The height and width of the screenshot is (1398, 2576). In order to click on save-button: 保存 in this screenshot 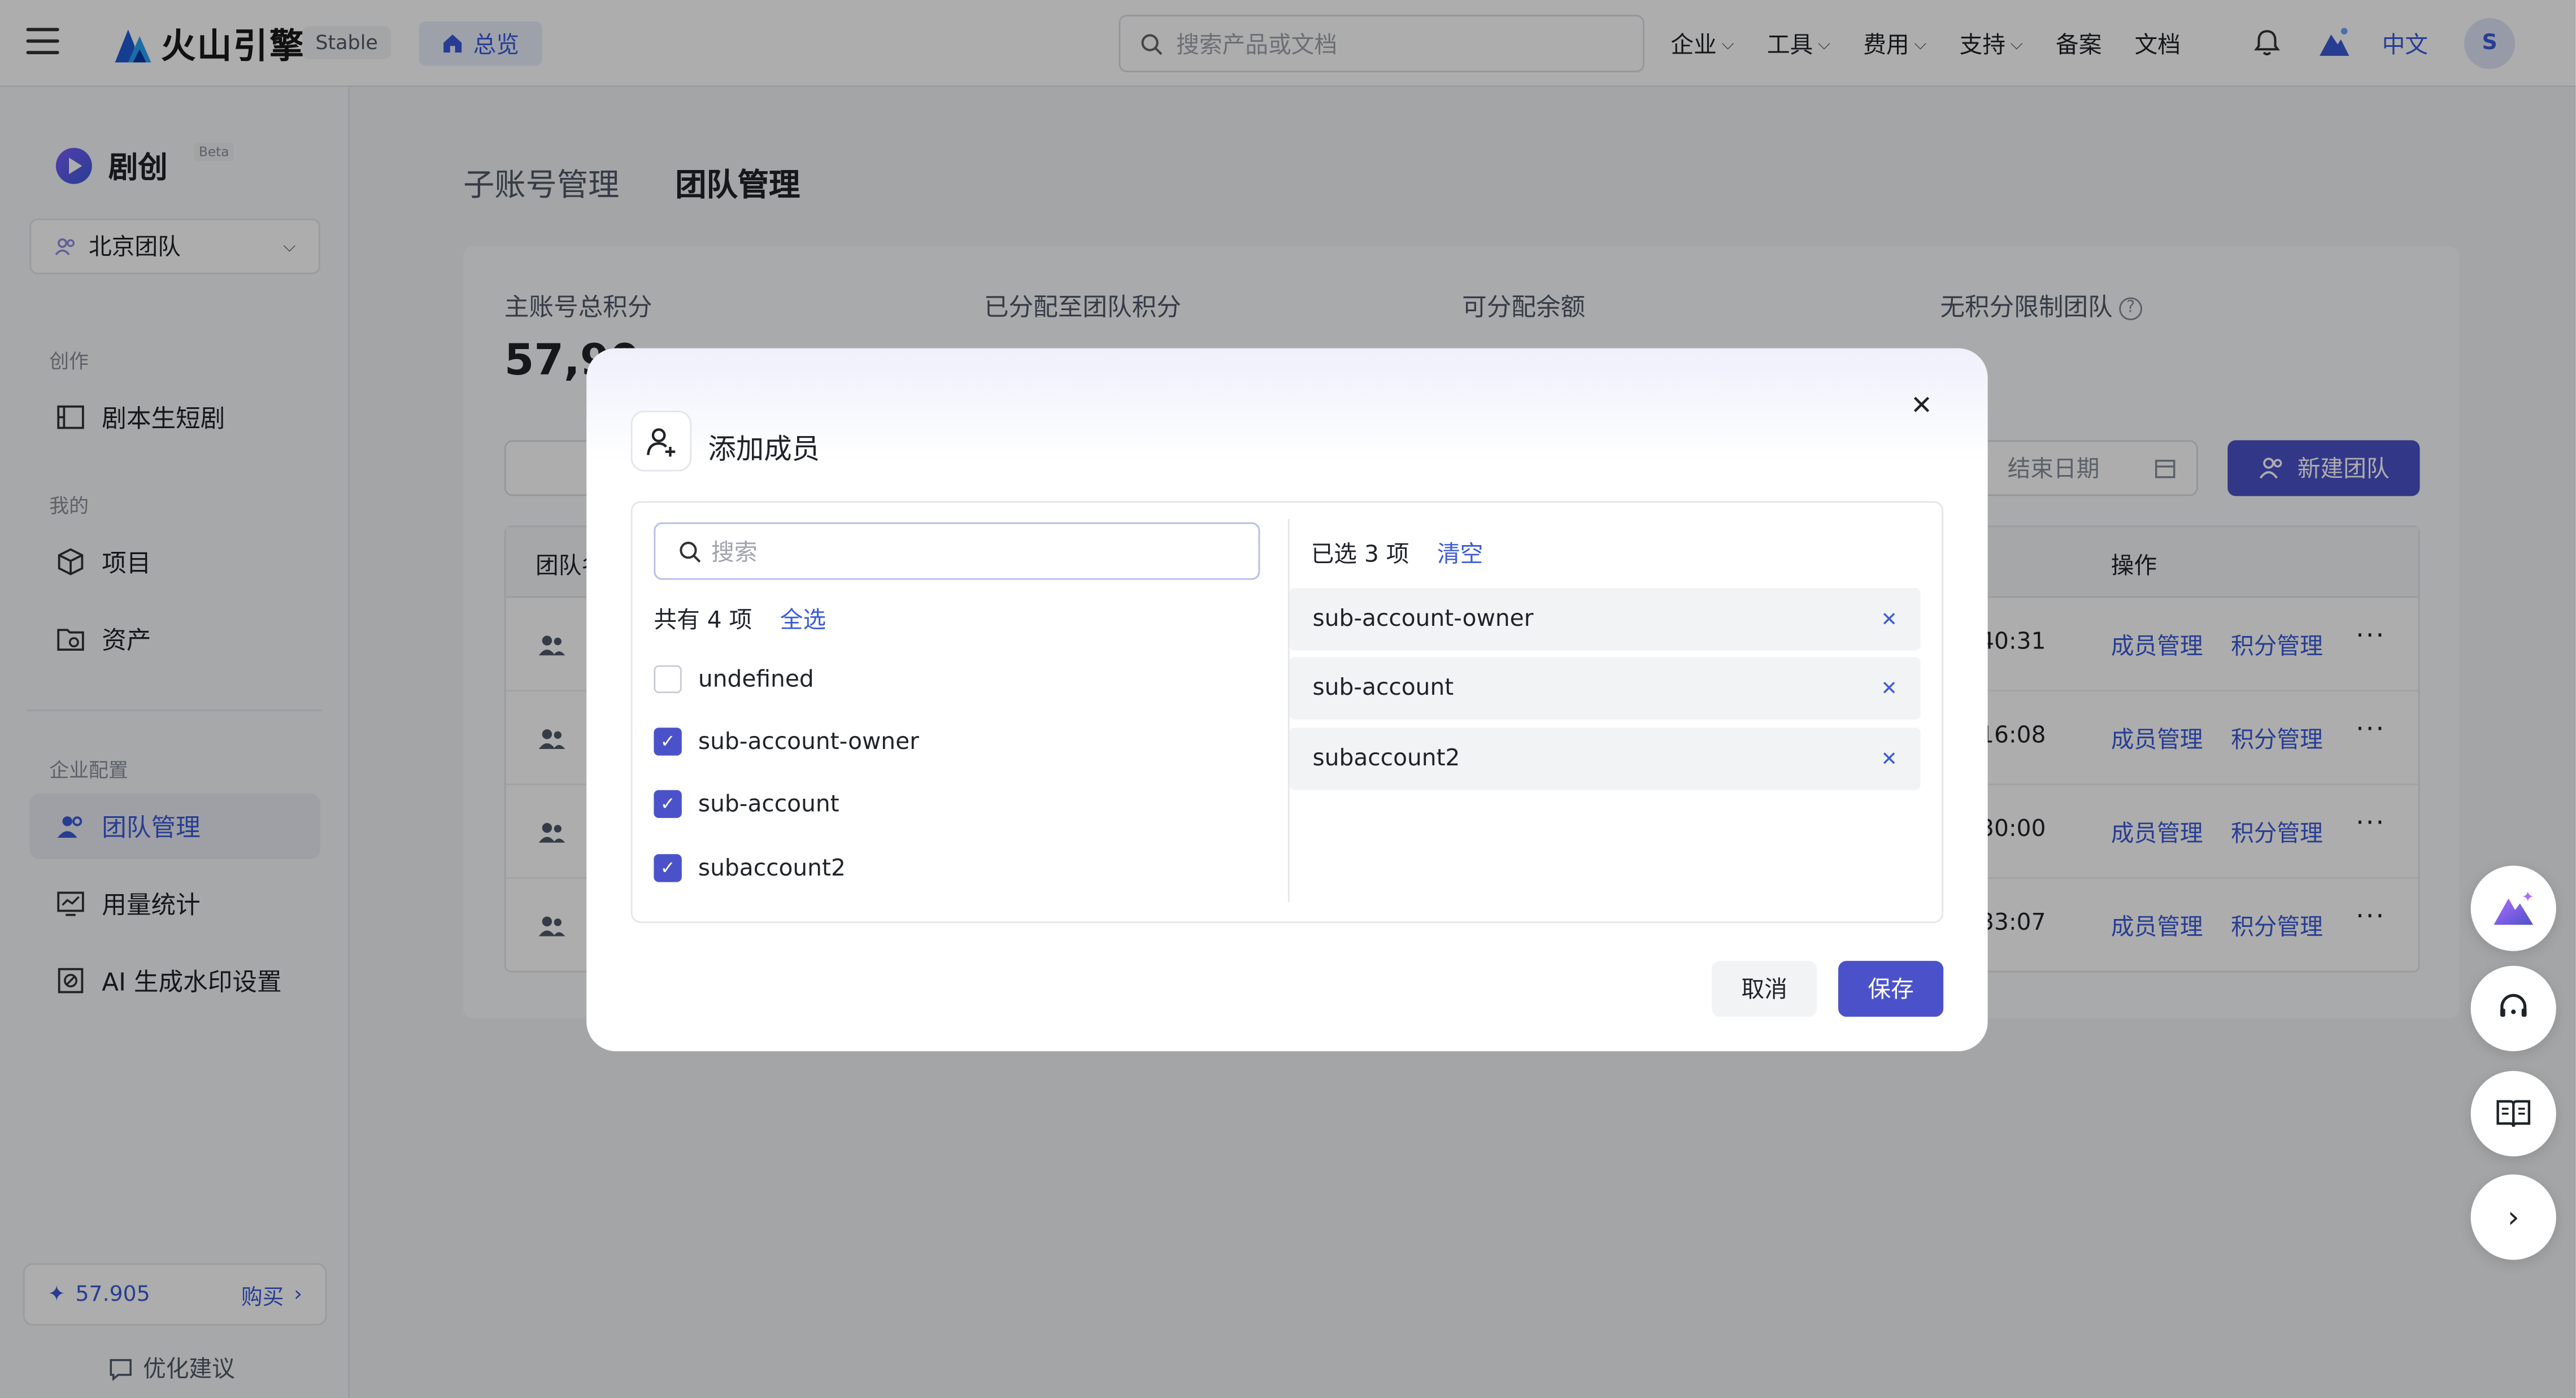, I will do `click(1891, 989)`.